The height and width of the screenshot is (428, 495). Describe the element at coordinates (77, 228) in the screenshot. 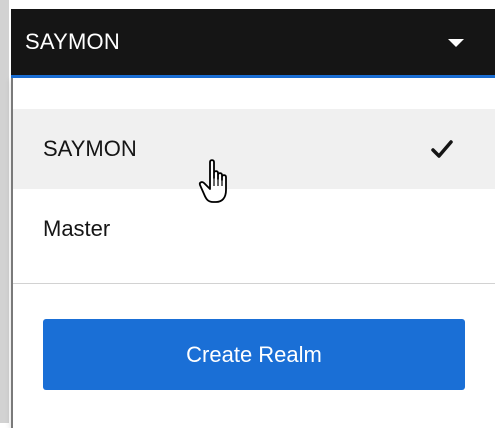

I see `realm-option-label: Master` at that location.